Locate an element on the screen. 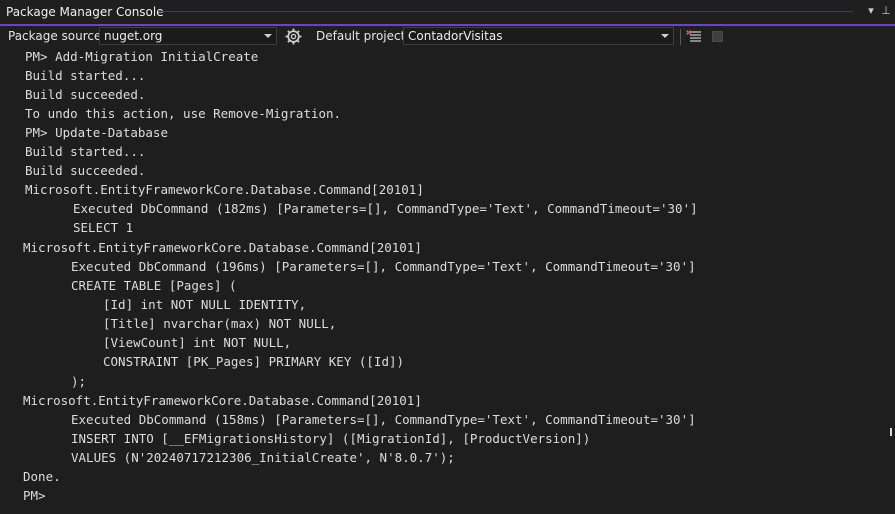 The image size is (895, 514). console-line: [Title] nvarchar(max) NOT NULL, is located at coordinates (220, 323).